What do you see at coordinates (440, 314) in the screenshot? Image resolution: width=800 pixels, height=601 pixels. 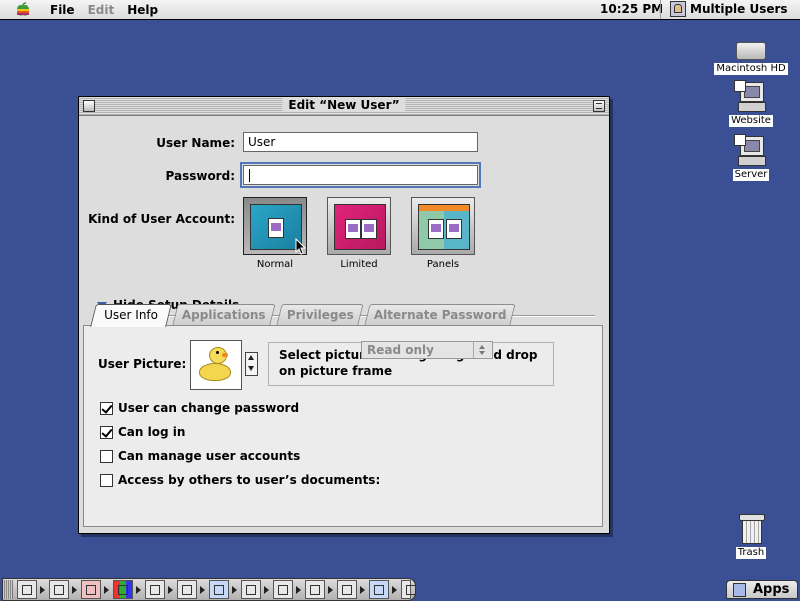 I see `tab-alternate-password: Alternate Password` at bounding box center [440, 314].